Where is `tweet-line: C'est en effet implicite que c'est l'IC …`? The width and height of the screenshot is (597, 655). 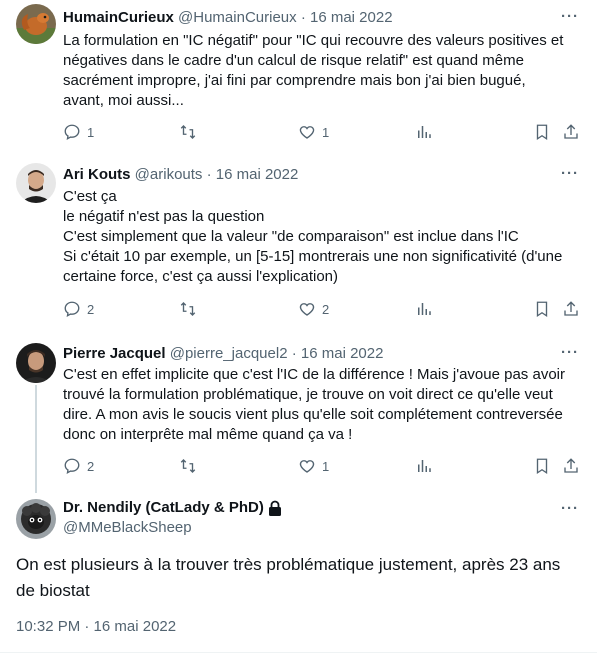 tweet-line: C'est en effet implicite que c'est l'IC … is located at coordinates (314, 374).